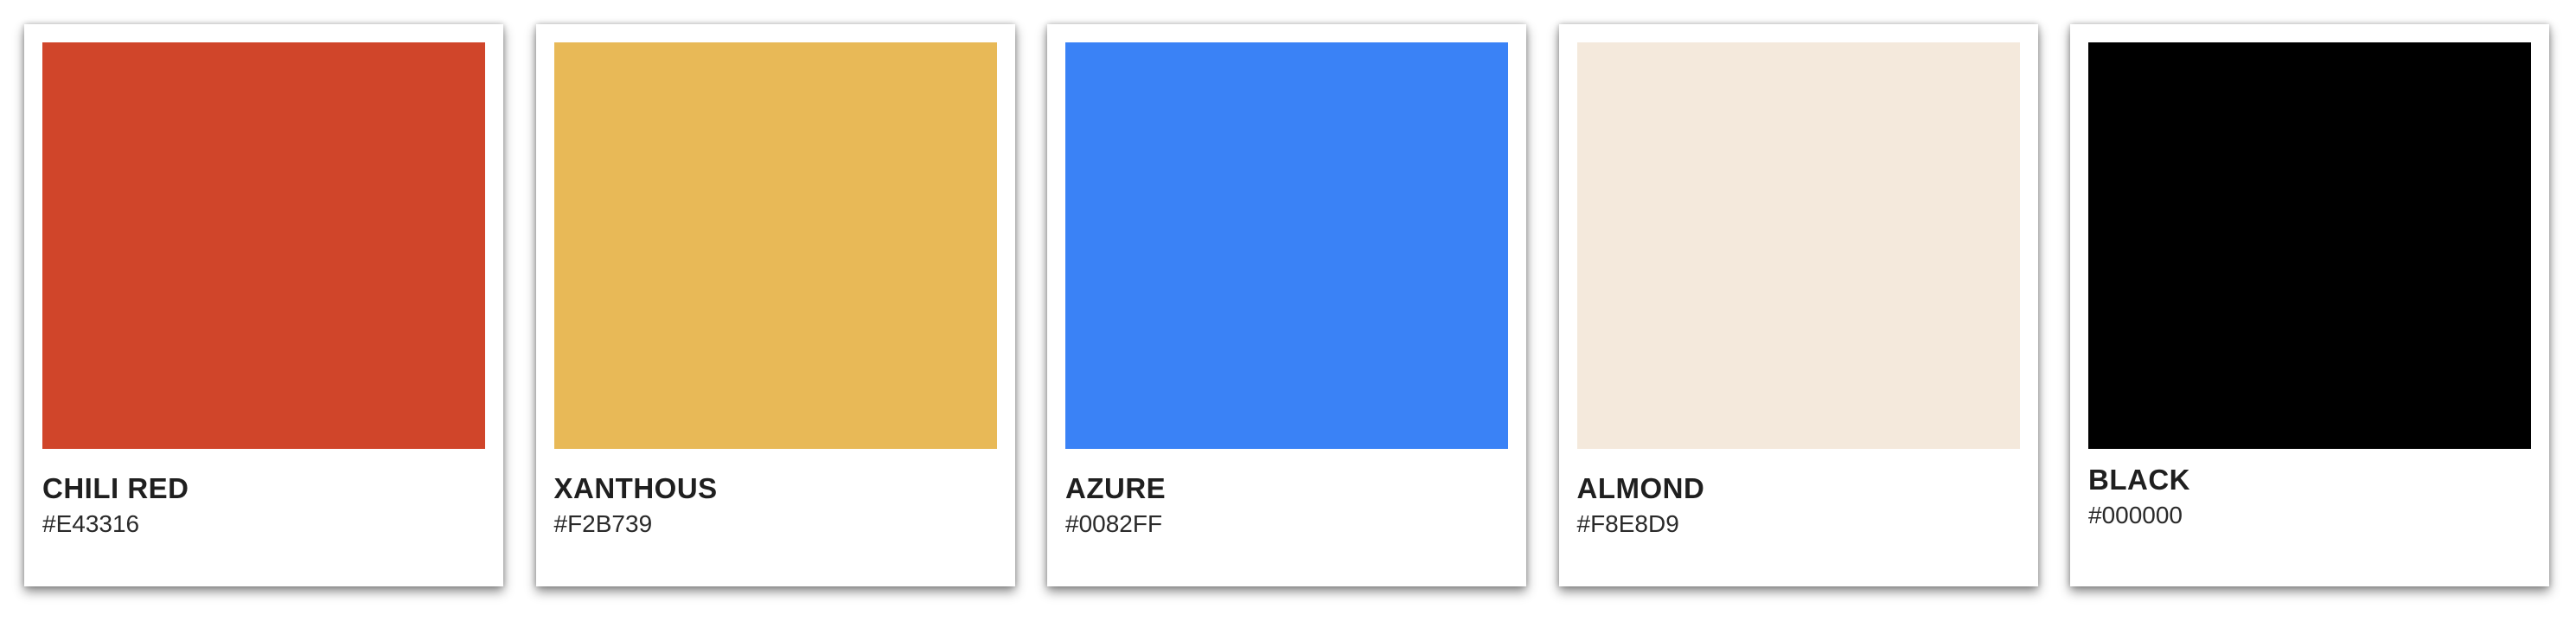  Describe the element at coordinates (2139, 480) in the screenshot. I see `color-name: BLACK` at that location.